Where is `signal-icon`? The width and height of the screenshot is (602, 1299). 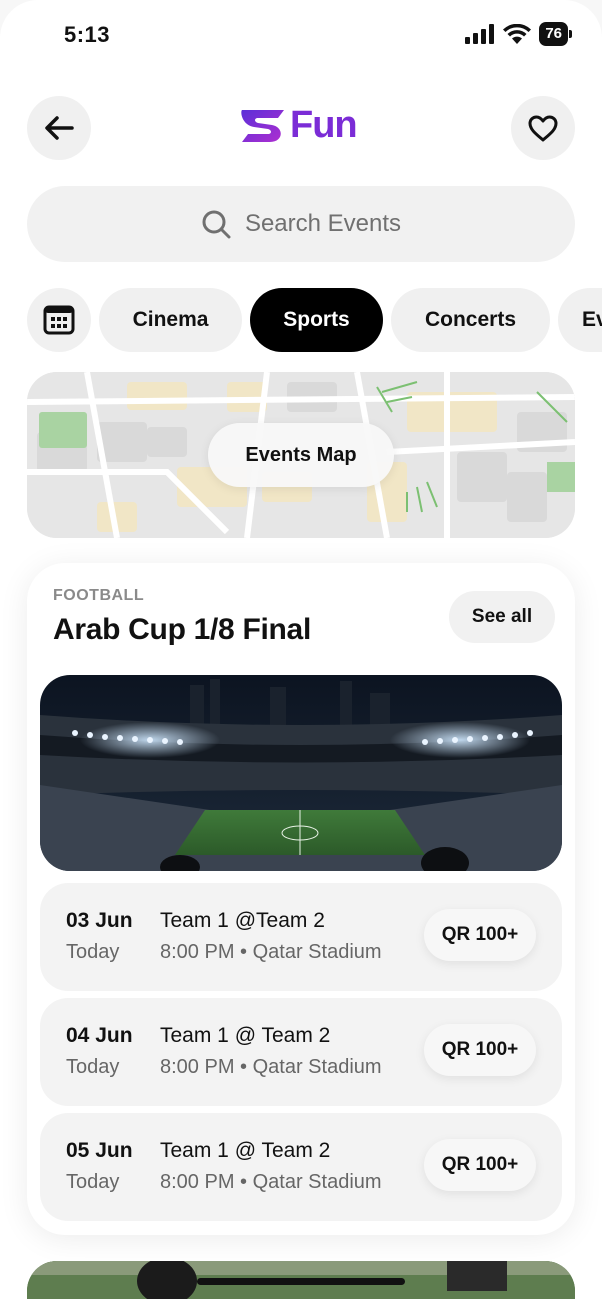
signal-icon is located at coordinates (480, 34).